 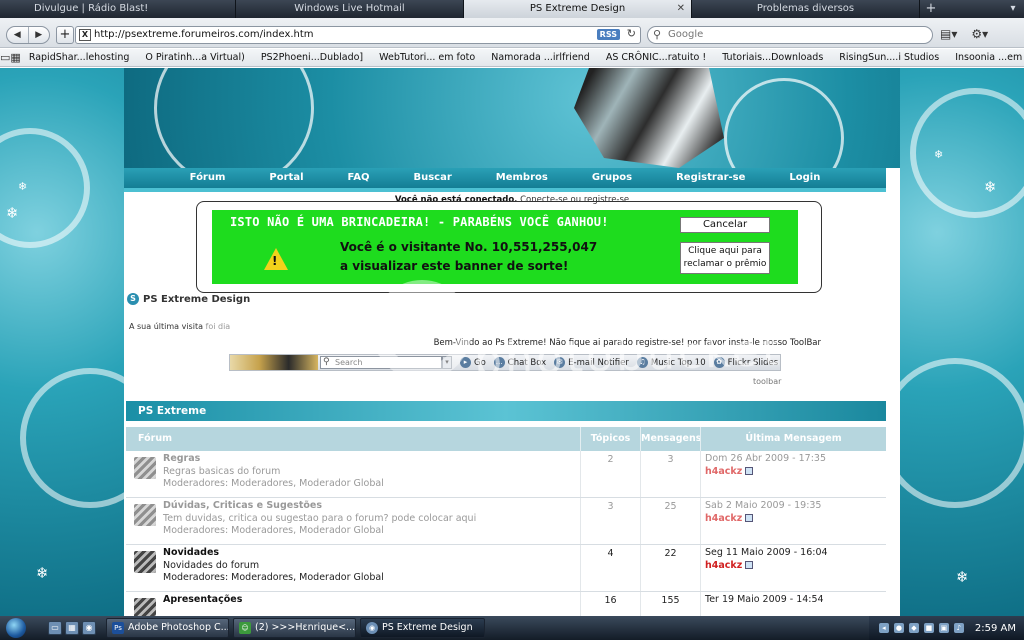 I want to click on add-bookmark-icon: +, so click(x=65, y=35).